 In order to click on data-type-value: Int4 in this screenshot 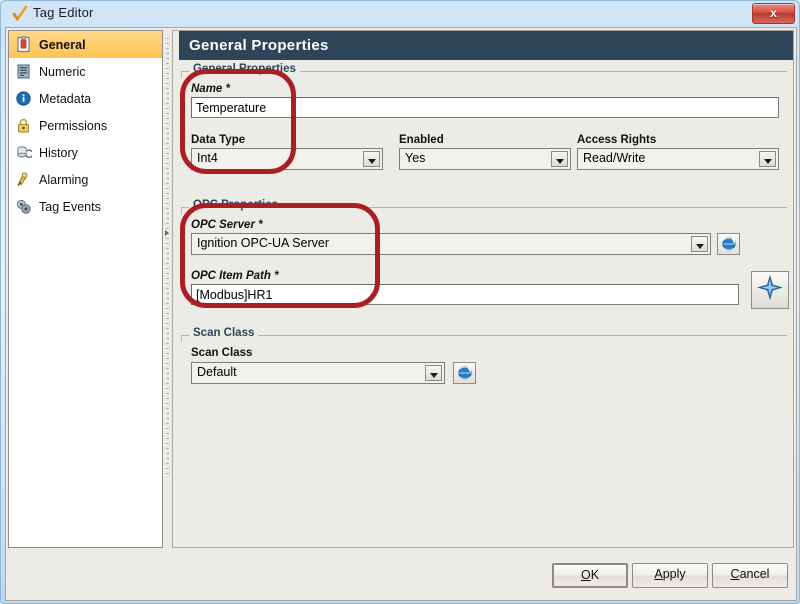, I will do `click(207, 158)`.